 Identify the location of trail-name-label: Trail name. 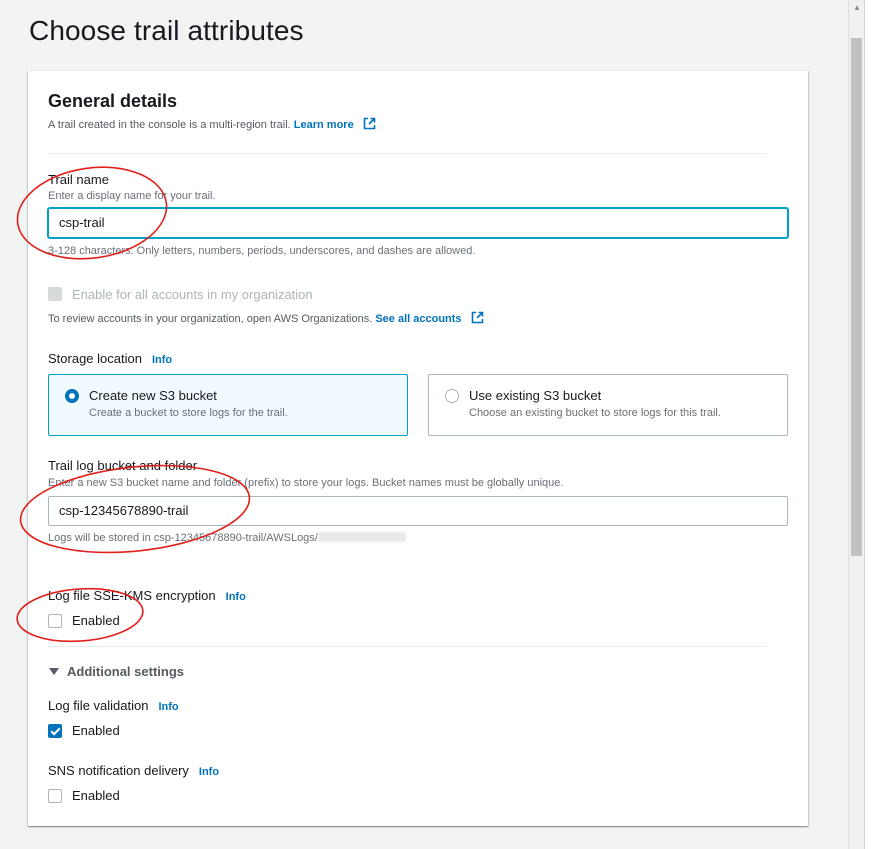
(78, 179).